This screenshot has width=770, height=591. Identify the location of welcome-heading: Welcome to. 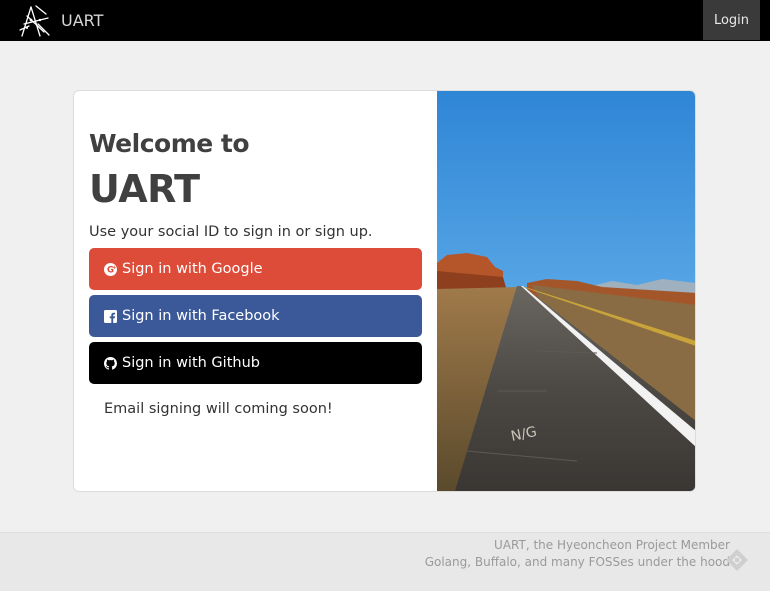
(169, 143).